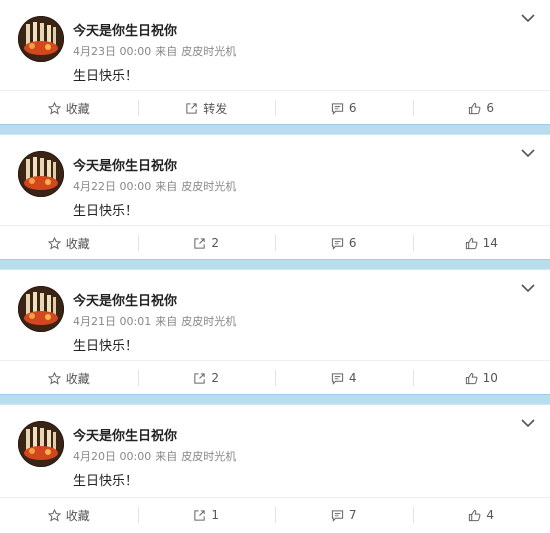 Image resolution: width=550 pixels, height=533 pixels. Describe the element at coordinates (490, 515) in the screenshot. I see `like-count: 4` at that location.